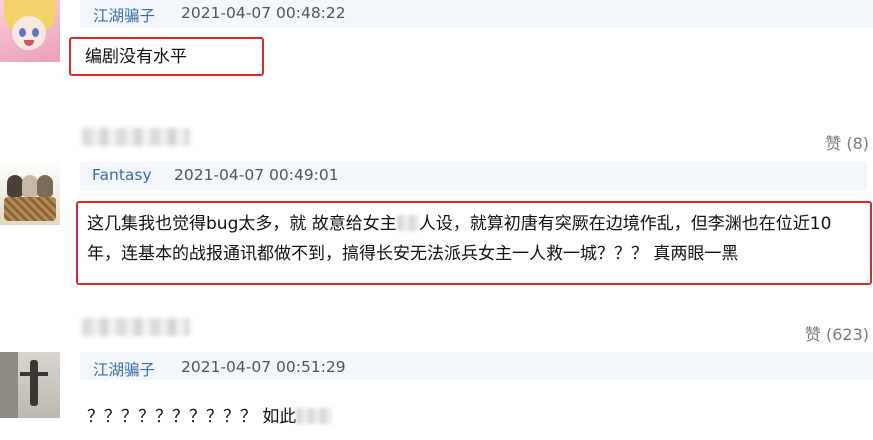 This screenshot has height=440, width=873. What do you see at coordinates (34, 383) in the screenshot?
I see `avatar-figure` at bounding box center [34, 383].